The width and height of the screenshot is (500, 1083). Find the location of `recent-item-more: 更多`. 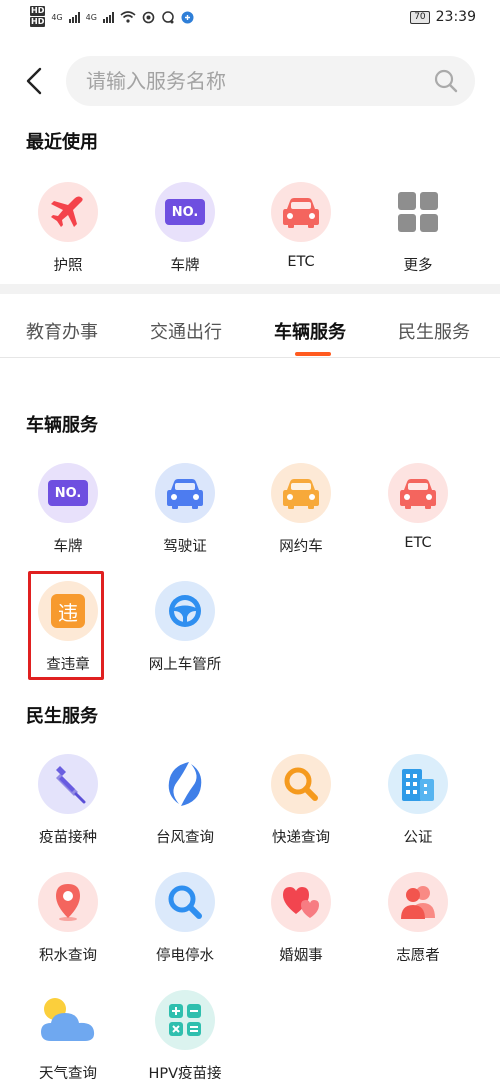

recent-item-more: 更多 is located at coordinates (418, 228).